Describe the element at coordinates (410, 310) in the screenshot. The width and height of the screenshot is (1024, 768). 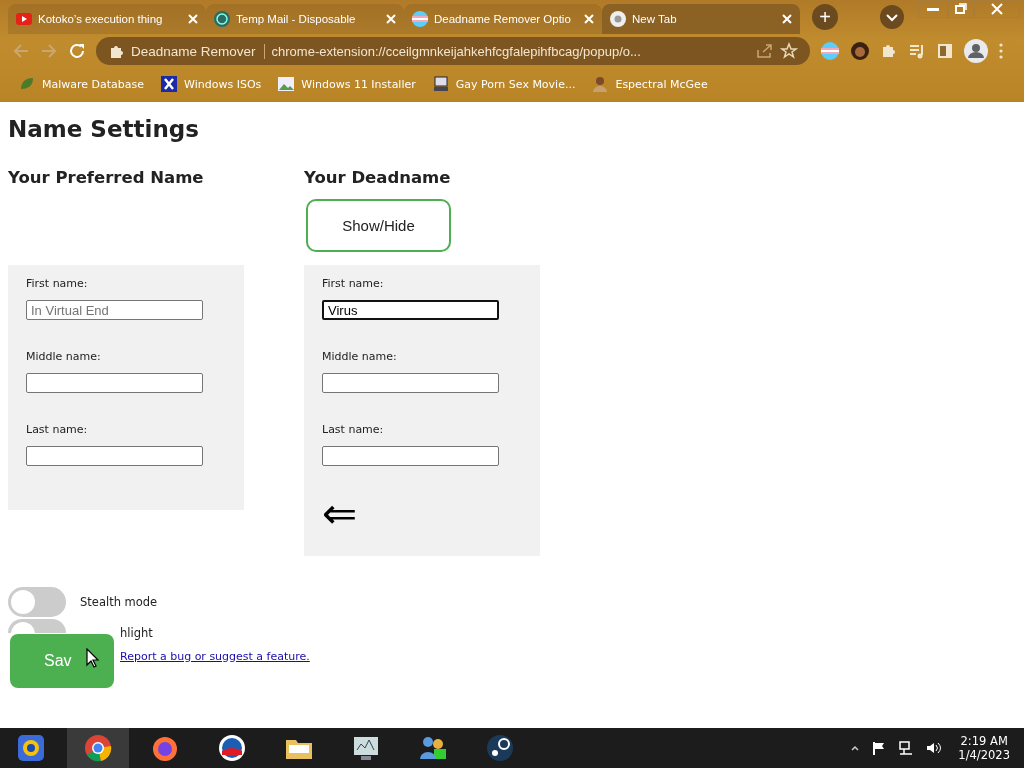
I see `input-field: Virus` at that location.